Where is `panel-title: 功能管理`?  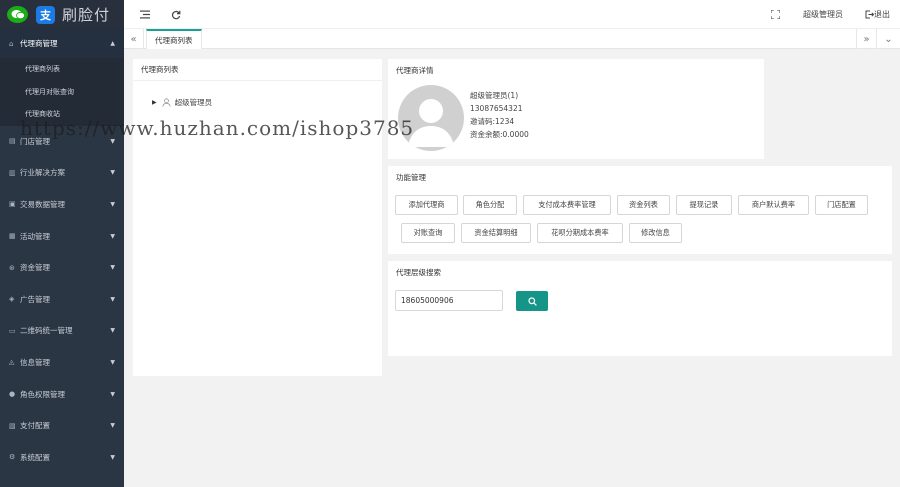
panel-title: 功能管理 is located at coordinates (411, 177).